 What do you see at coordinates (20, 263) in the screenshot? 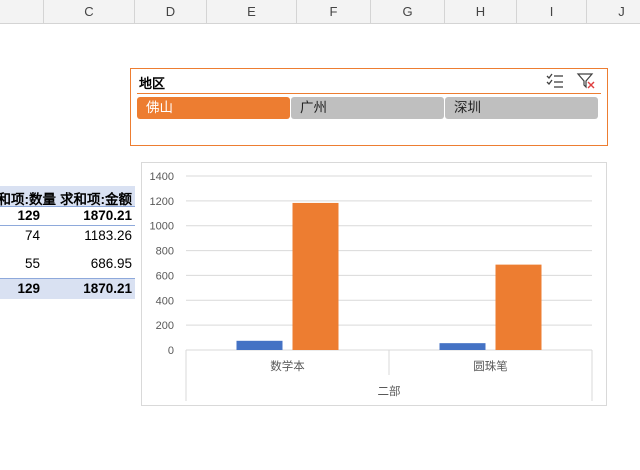
I see `pivot-row-2-quantity: 55` at bounding box center [20, 263].